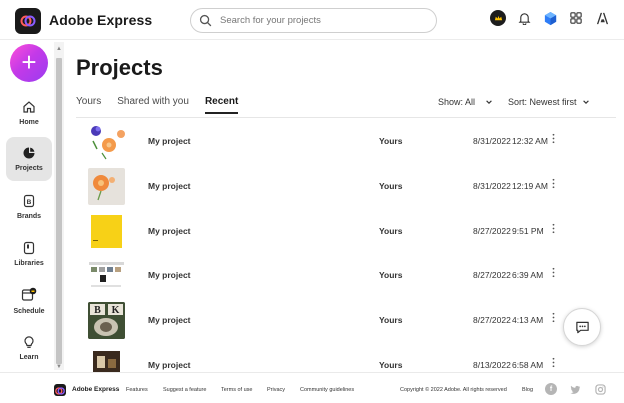  What do you see at coordinates (320, 20) in the screenshot?
I see `search-input` at bounding box center [320, 20].